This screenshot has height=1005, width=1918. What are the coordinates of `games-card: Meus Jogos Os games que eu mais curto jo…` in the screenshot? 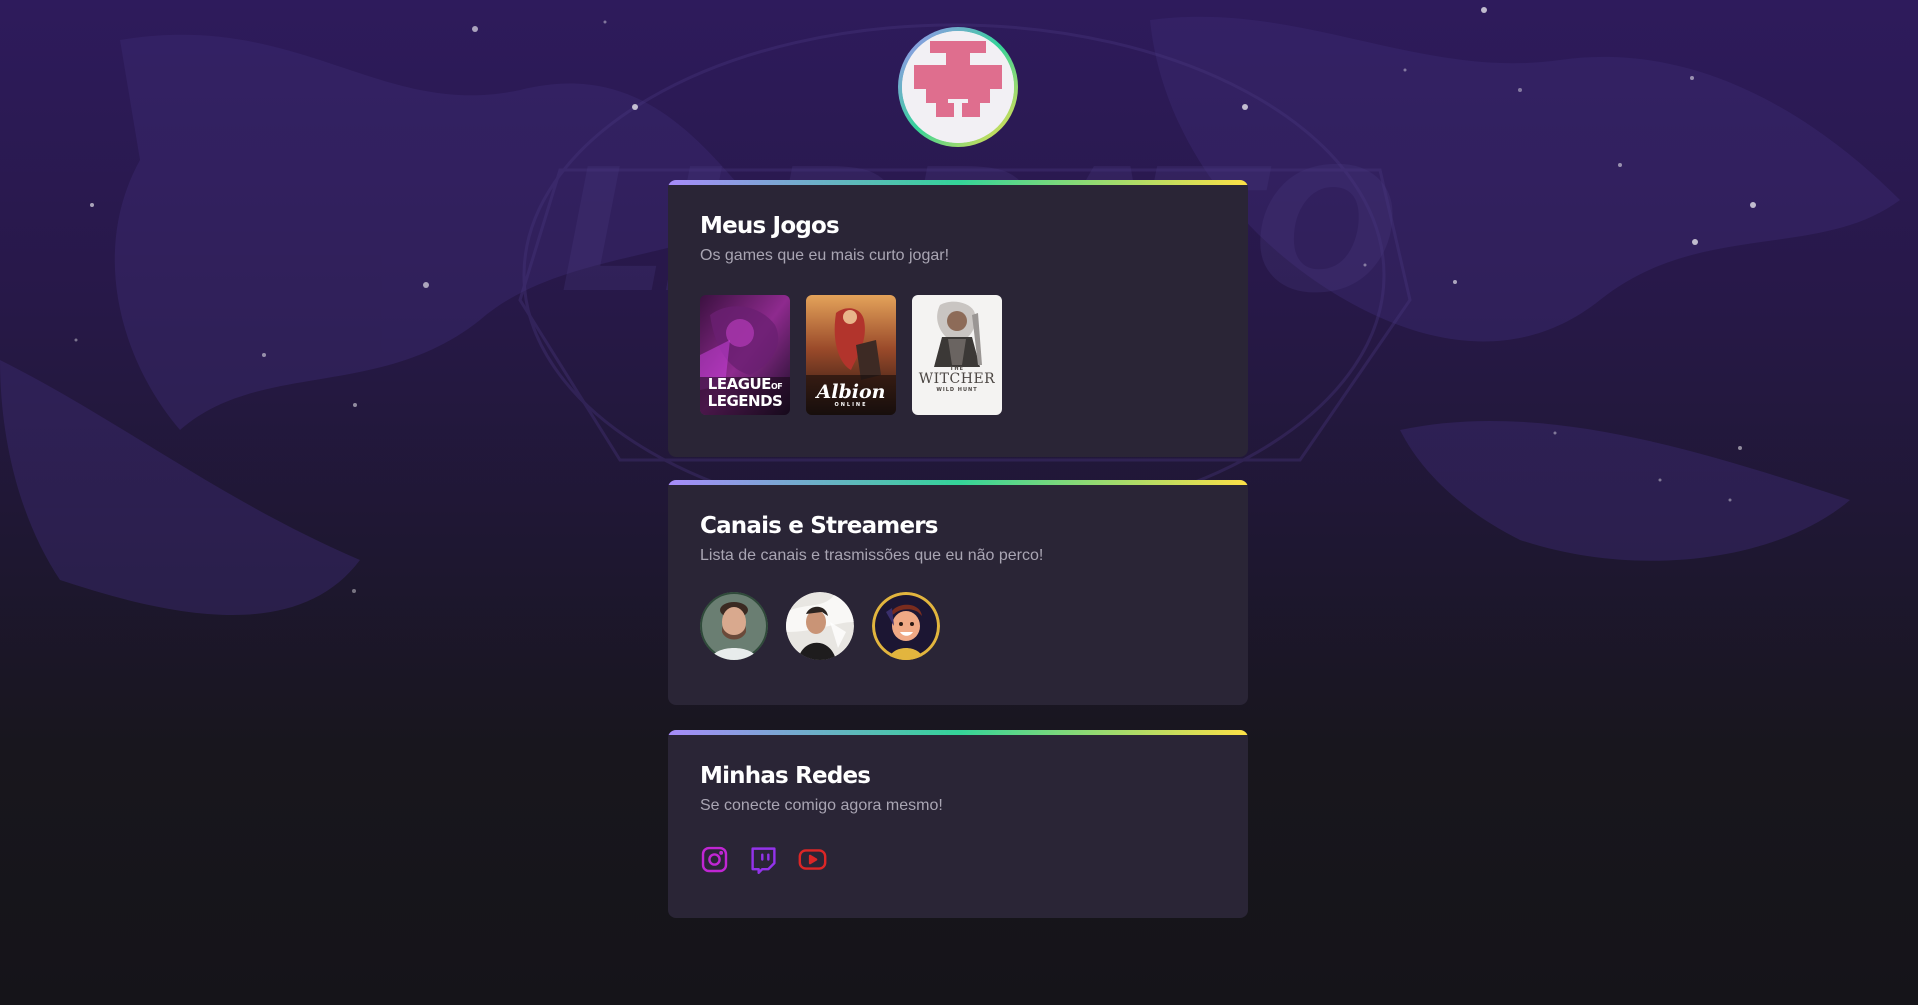 It's located at (958, 318).